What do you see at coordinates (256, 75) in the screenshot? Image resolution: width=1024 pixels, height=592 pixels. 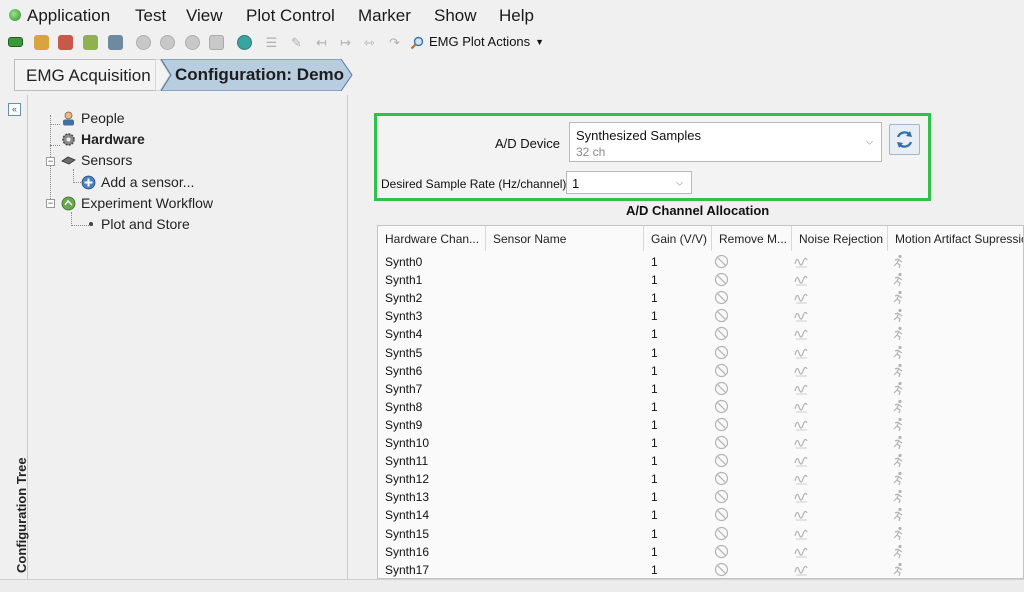 I see `breadcrumb-configuration-demo: Configuration: Demo` at bounding box center [256, 75].